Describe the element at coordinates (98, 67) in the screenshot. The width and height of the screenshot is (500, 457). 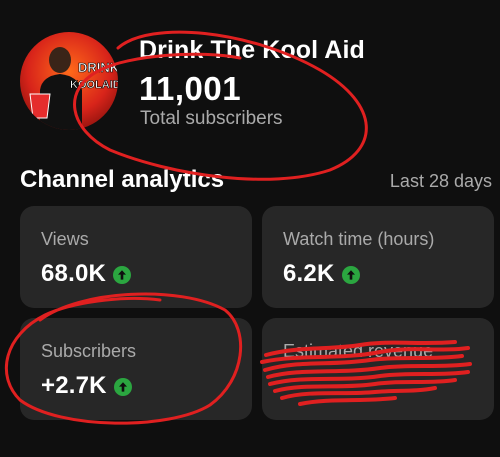
I see `avatar-logo-text-top: DRINK` at that location.